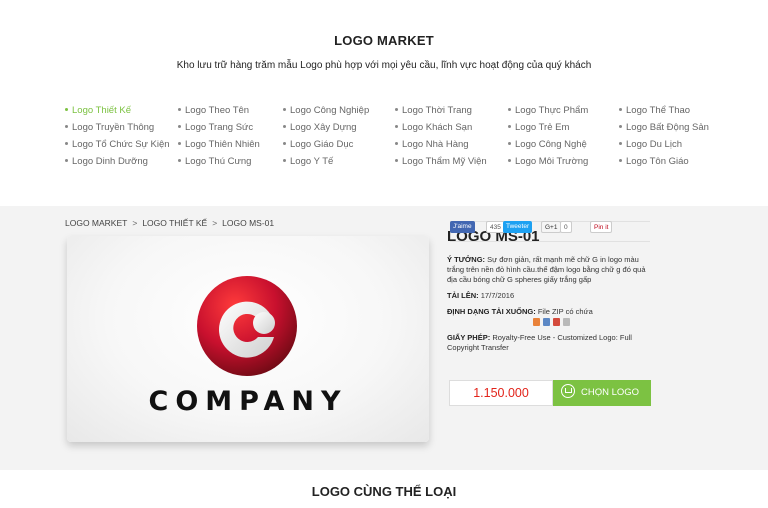 The image size is (768, 508). Describe the element at coordinates (566, 322) in the screenshot. I see `png-file-icon` at that location.